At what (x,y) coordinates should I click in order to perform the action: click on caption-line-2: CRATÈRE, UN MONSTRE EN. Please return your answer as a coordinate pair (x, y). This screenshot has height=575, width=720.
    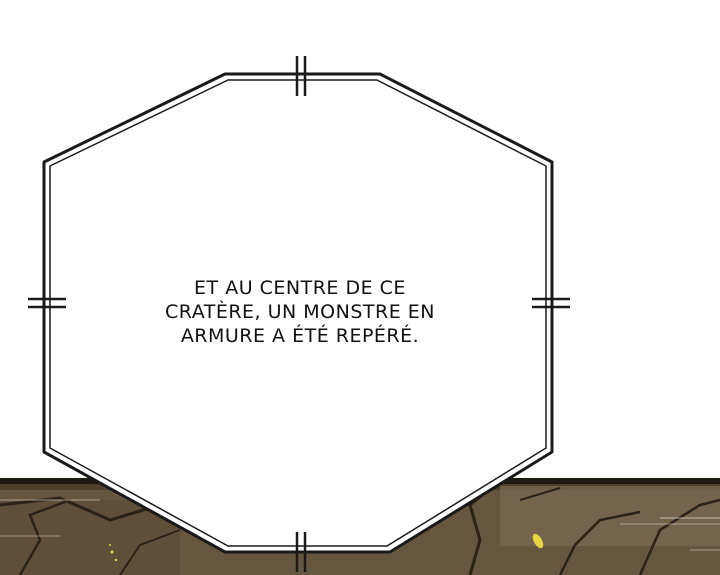
    Looking at the image, I should click on (300, 312).